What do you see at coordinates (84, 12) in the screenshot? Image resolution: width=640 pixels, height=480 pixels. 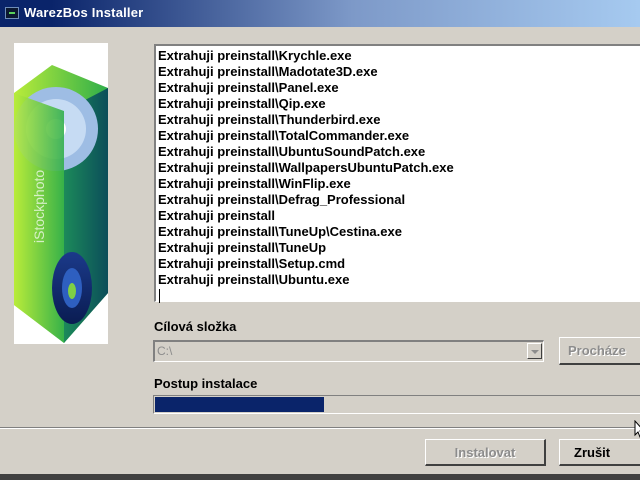 I see `window-title: WarezBos Installer` at bounding box center [84, 12].